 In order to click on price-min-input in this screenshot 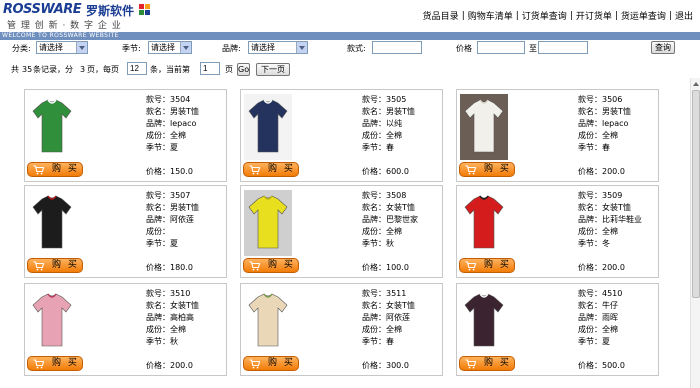, I will do `click(501, 47)`.